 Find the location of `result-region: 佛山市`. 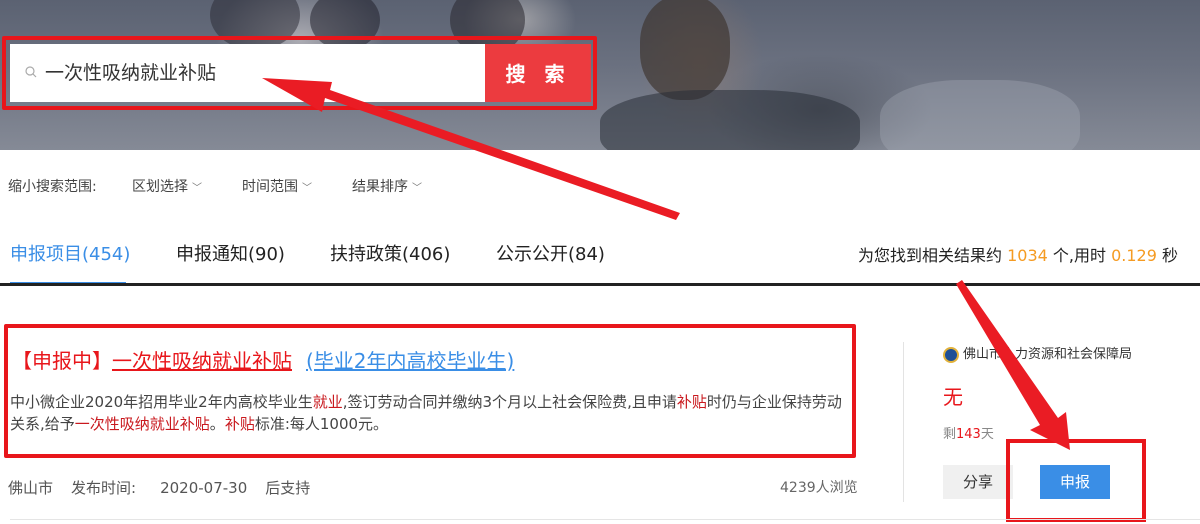

result-region: 佛山市 is located at coordinates (31, 488).